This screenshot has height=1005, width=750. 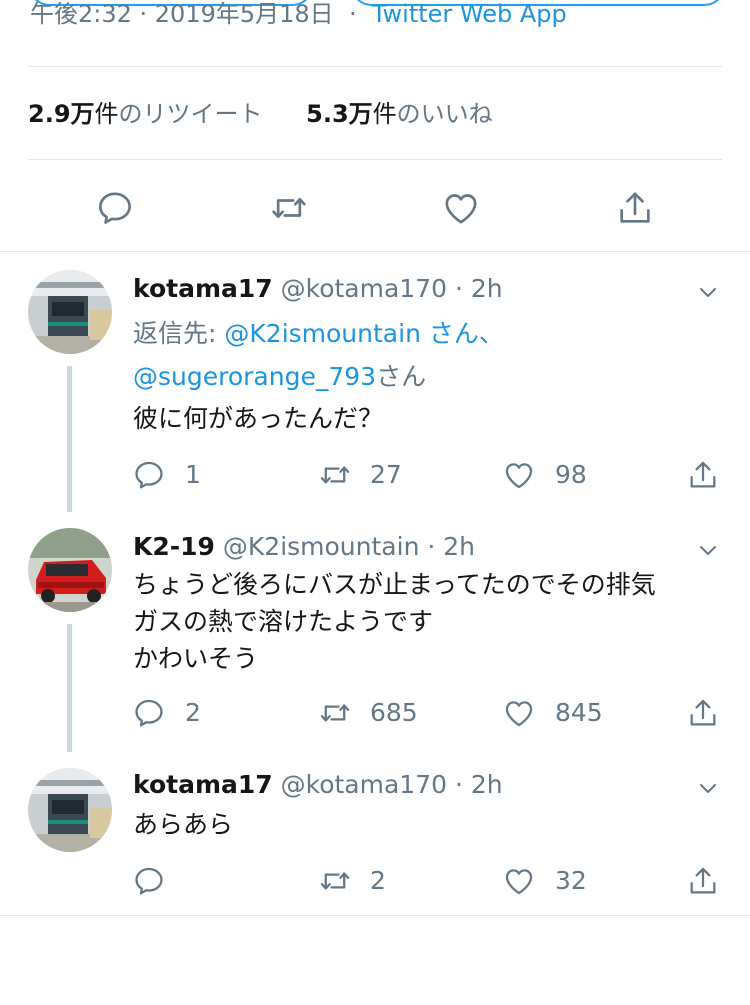 I want to click on tweet-text: 彼に何があったんだ？, so click(x=258, y=418).